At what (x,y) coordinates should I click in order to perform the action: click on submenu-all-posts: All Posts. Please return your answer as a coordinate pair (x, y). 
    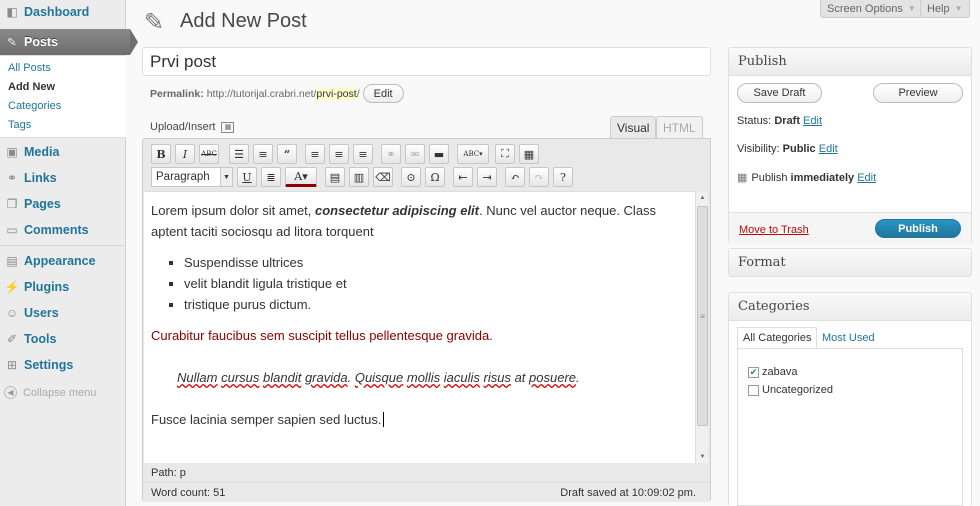
    Looking at the image, I should click on (29, 68).